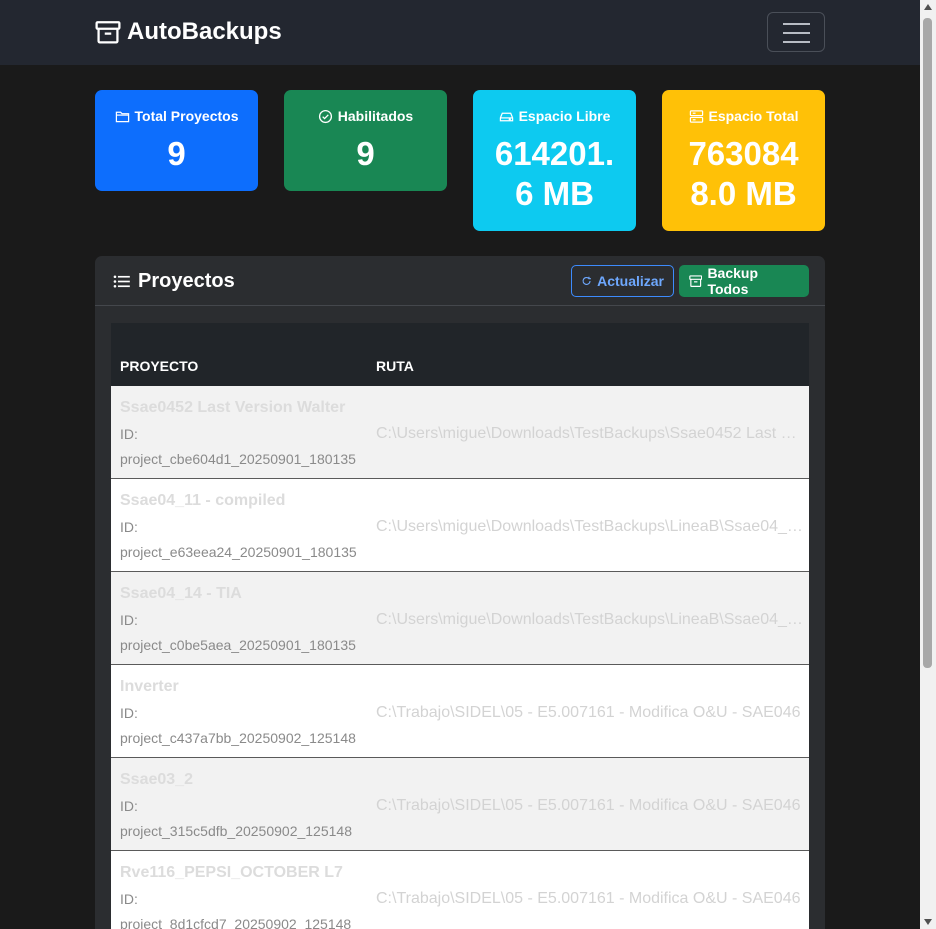 Image resolution: width=936 pixels, height=929 pixels. I want to click on projects-title: Proyectos, so click(173, 281).